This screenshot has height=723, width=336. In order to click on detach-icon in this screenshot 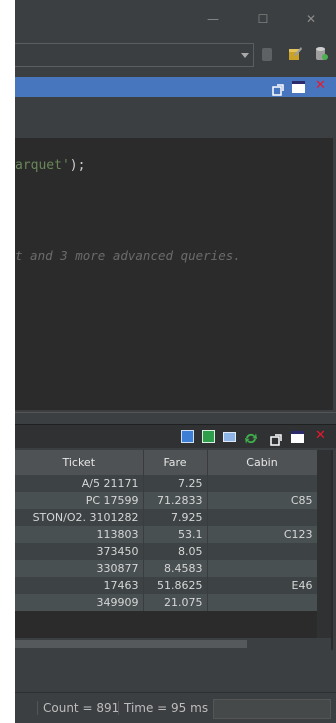, I will do `click(278, 88)`.